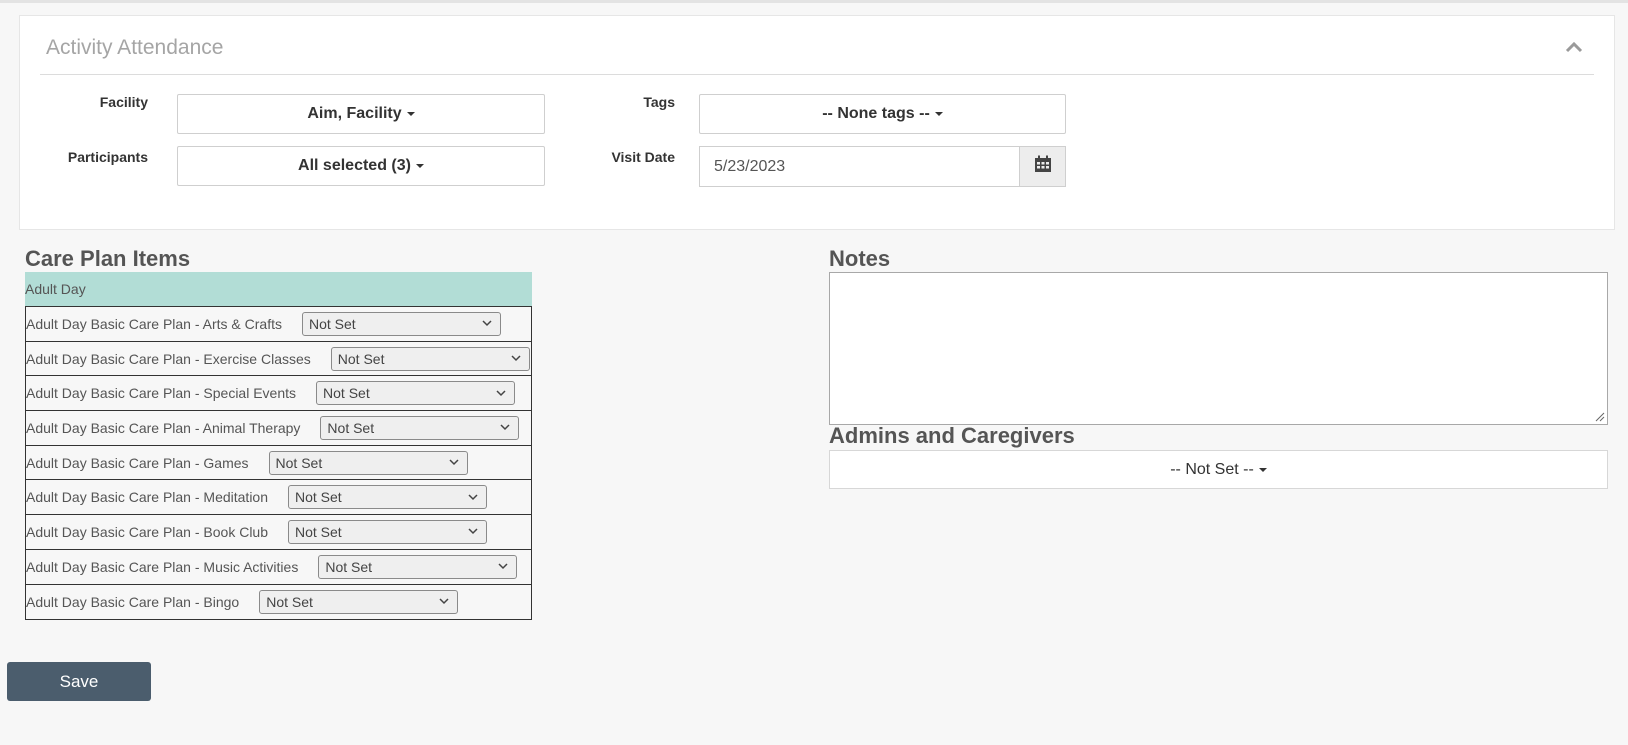 The image size is (1628, 745). I want to click on care-plan-item-label: Adult Day Basic Care Plan - Meditation, so click(147, 497).